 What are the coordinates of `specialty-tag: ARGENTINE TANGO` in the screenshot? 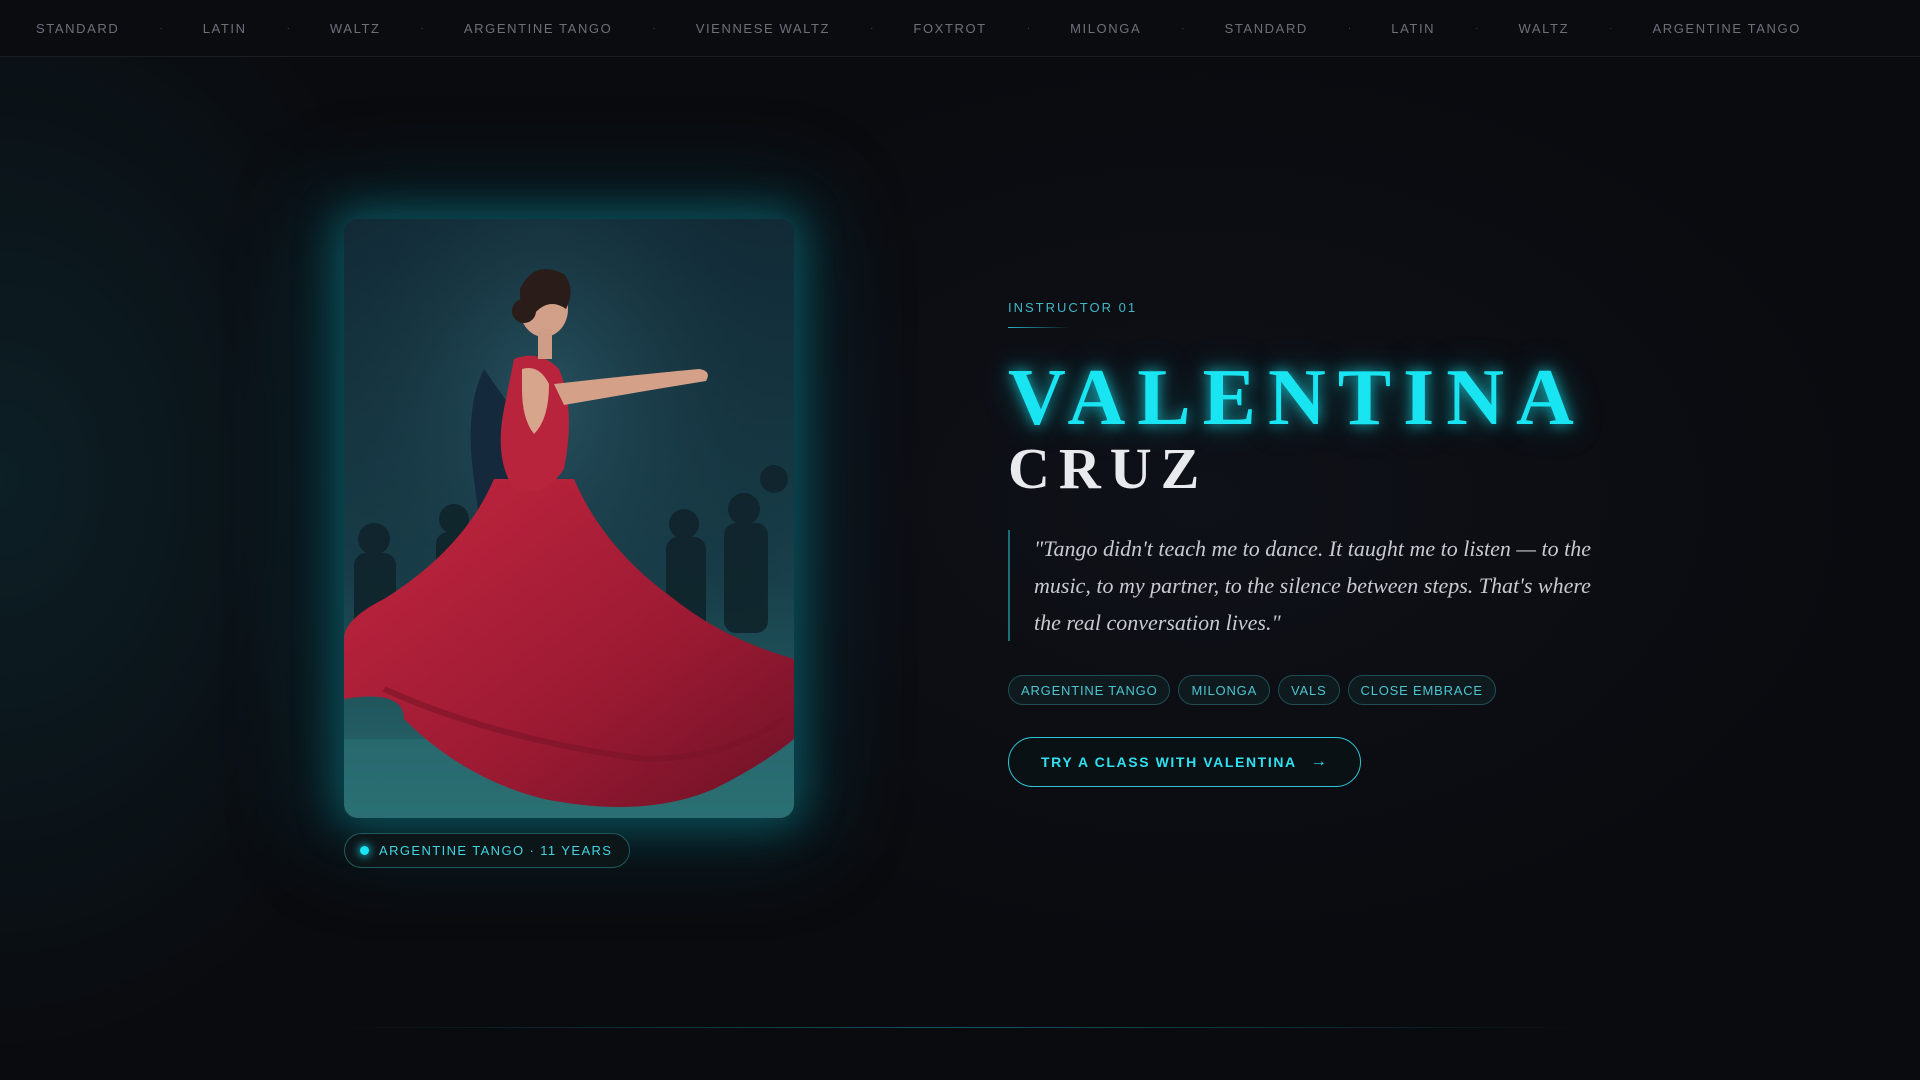 It's located at (1089, 690).